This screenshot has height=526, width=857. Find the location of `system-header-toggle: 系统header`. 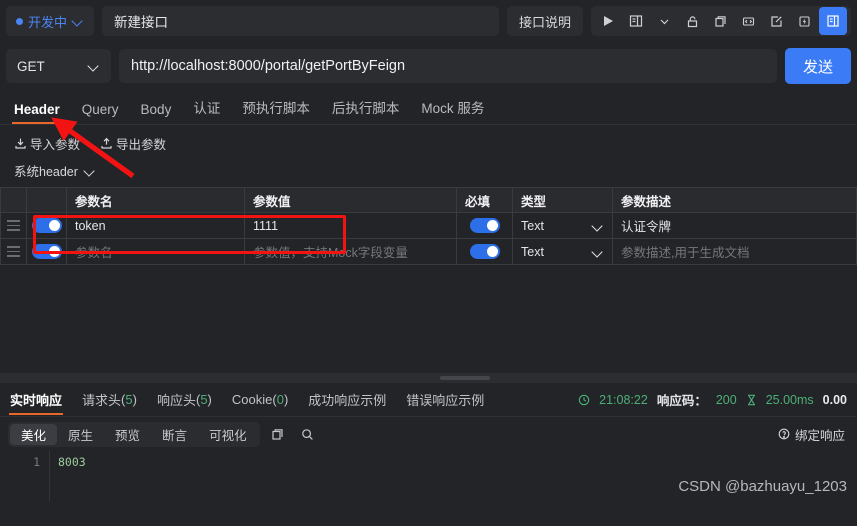

system-header-toggle: 系统header is located at coordinates (55, 170).